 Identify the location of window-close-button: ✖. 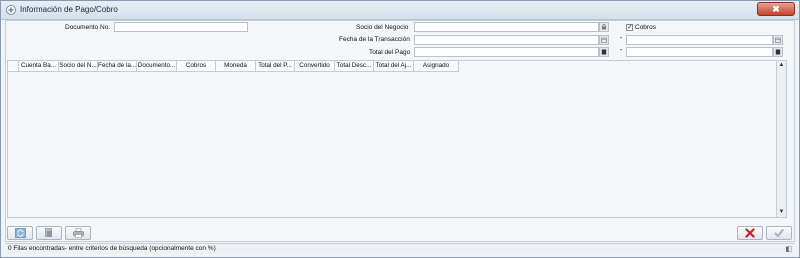
(776, 9).